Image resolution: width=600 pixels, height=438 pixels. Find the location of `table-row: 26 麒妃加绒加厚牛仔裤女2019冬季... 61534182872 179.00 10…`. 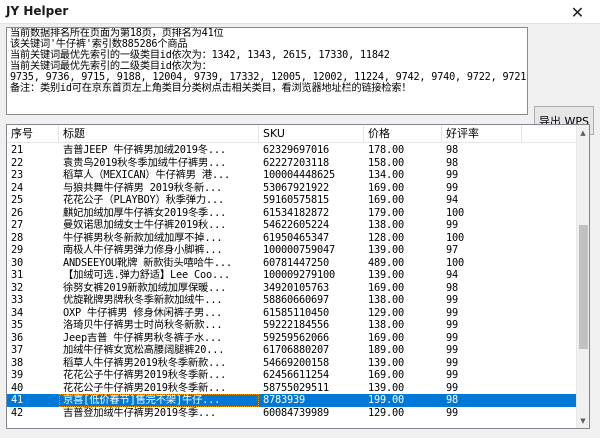

table-row: 26 麒妃加绒加厚牛仔裤女2019冬季... 61534182872 179.00 10… is located at coordinates (292, 213).